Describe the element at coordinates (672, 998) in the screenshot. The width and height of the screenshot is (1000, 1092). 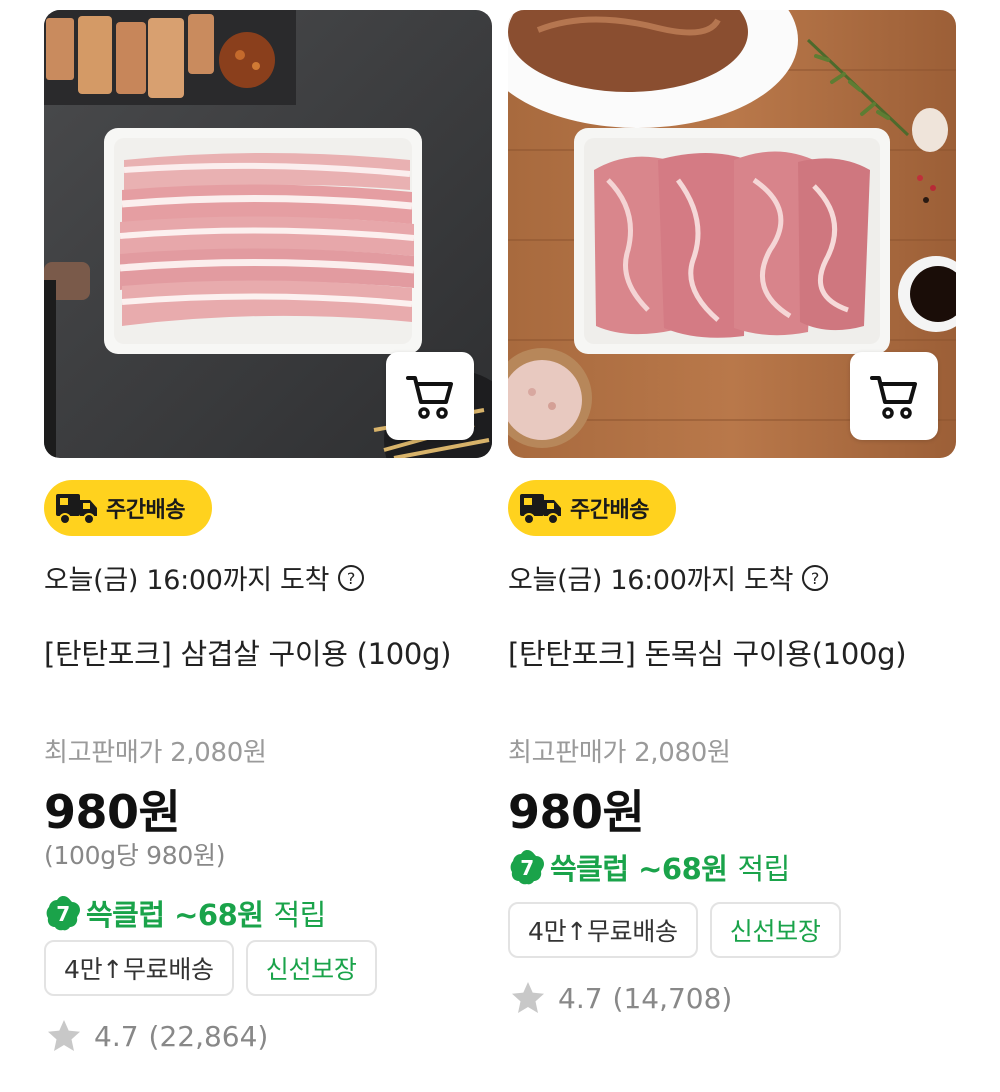
I see `review-count: (14,708)` at that location.